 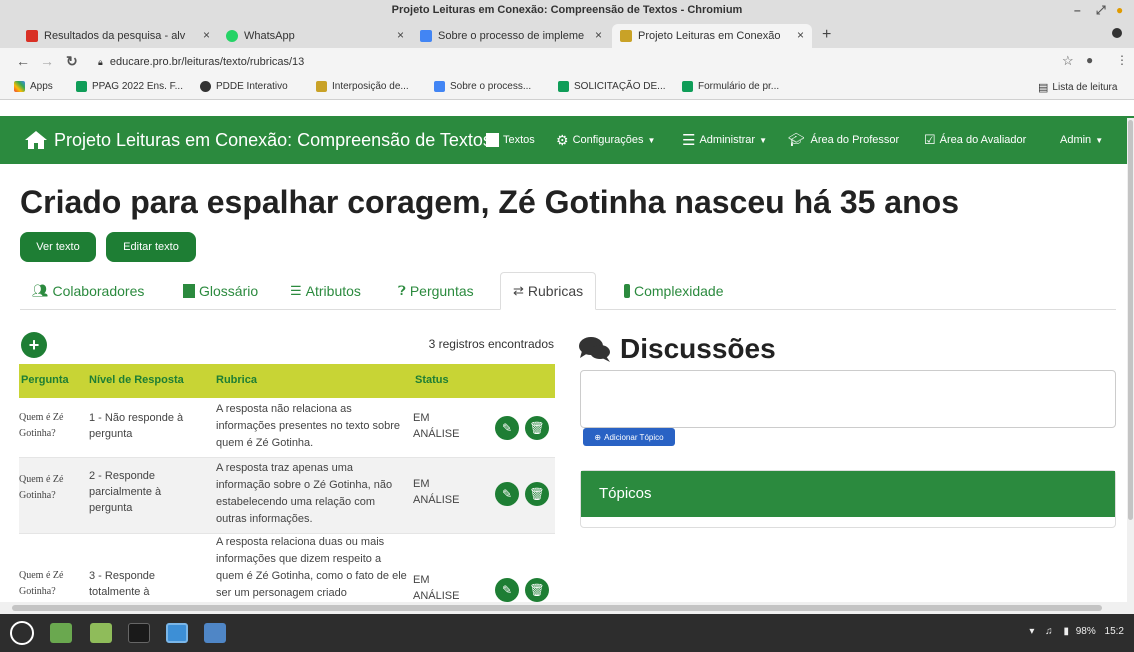 I want to click on tab-rubricas: ⇄ Rubricas, so click(x=548, y=291).